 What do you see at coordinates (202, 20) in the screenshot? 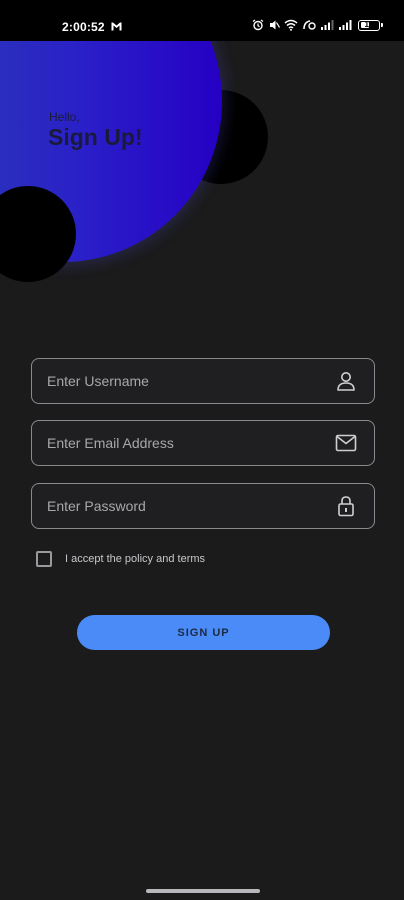
I see `status-bar: 2:00:52 18` at bounding box center [202, 20].